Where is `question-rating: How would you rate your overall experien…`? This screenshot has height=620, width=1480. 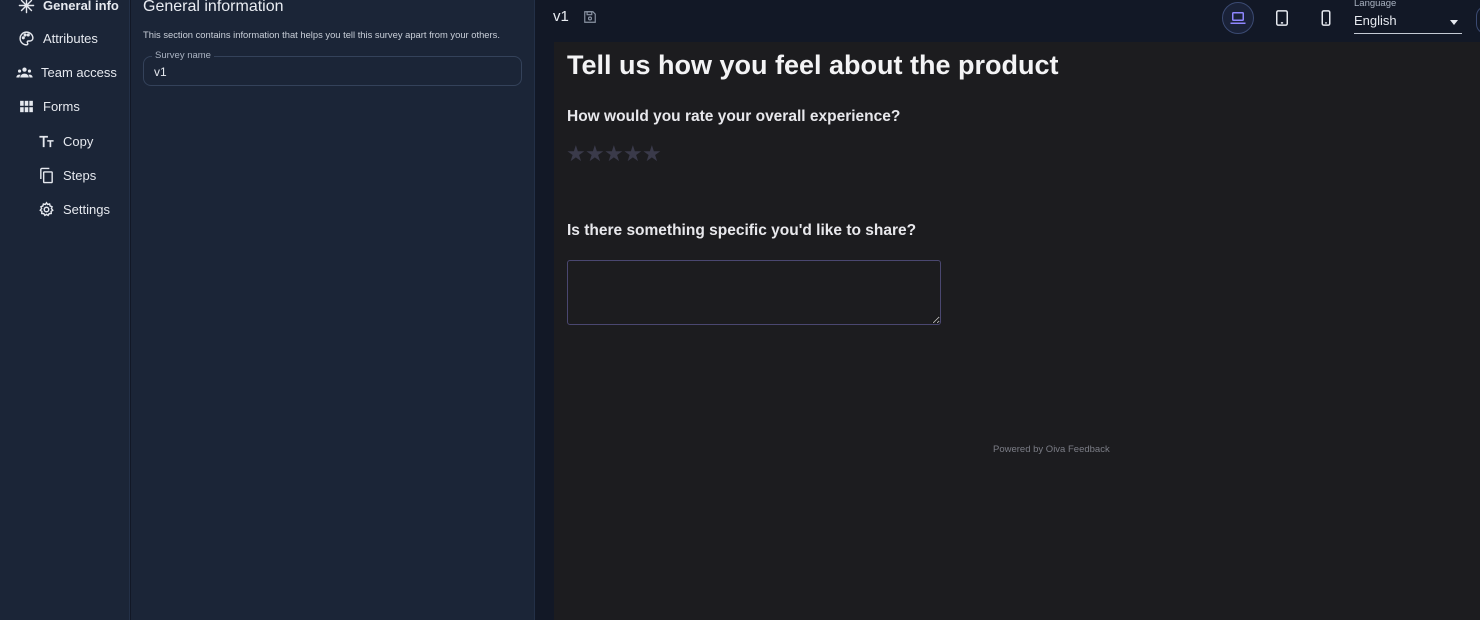
question-rating: How would you rate your overall experien… is located at coordinates (734, 116).